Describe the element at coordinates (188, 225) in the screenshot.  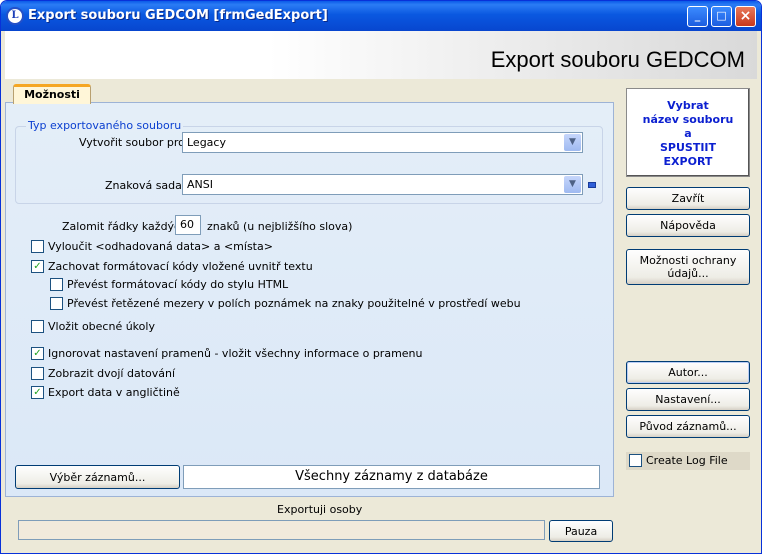
I see `wrap-lines-input: 60` at that location.